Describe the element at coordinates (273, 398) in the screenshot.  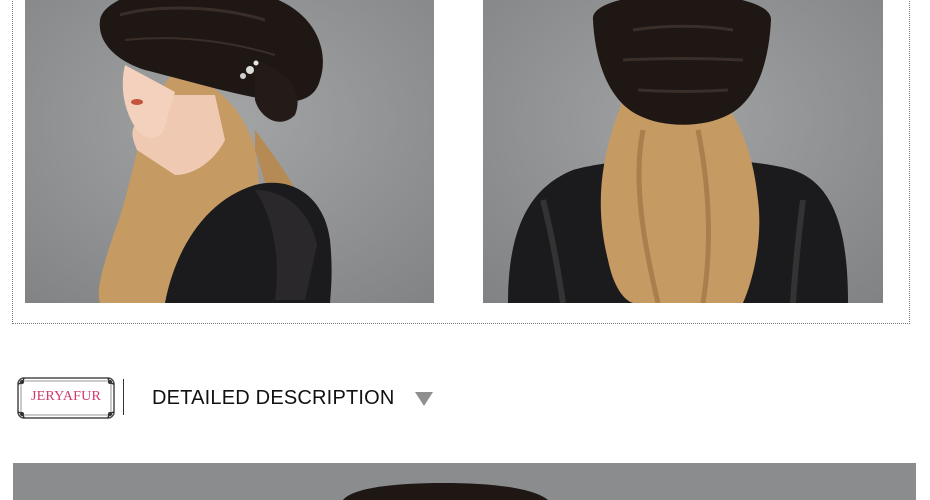
I see `section-title: DETAILED DESCRIPTION` at that location.